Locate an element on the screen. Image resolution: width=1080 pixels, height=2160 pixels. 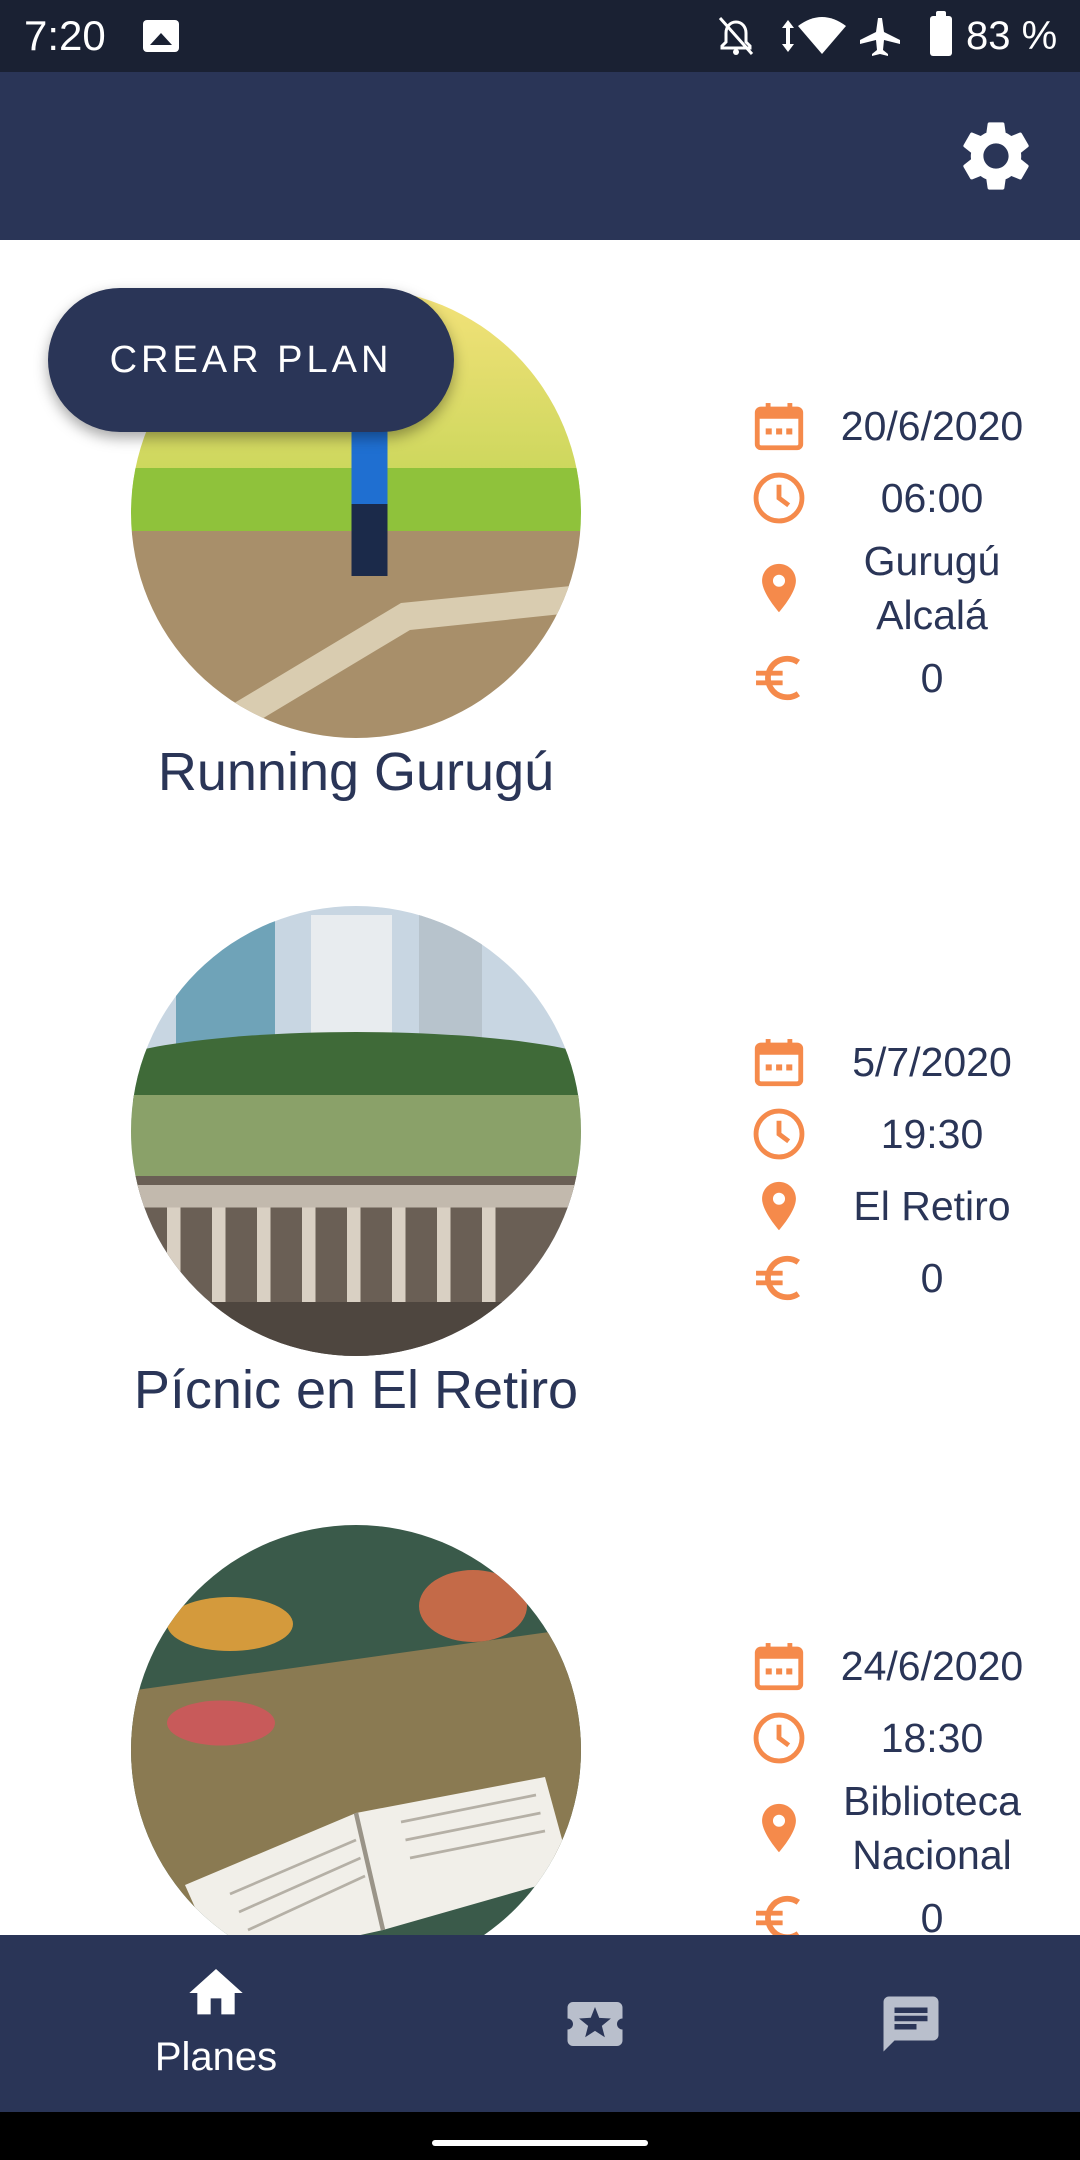
home-gesture-handle is located at coordinates (540, 2143).